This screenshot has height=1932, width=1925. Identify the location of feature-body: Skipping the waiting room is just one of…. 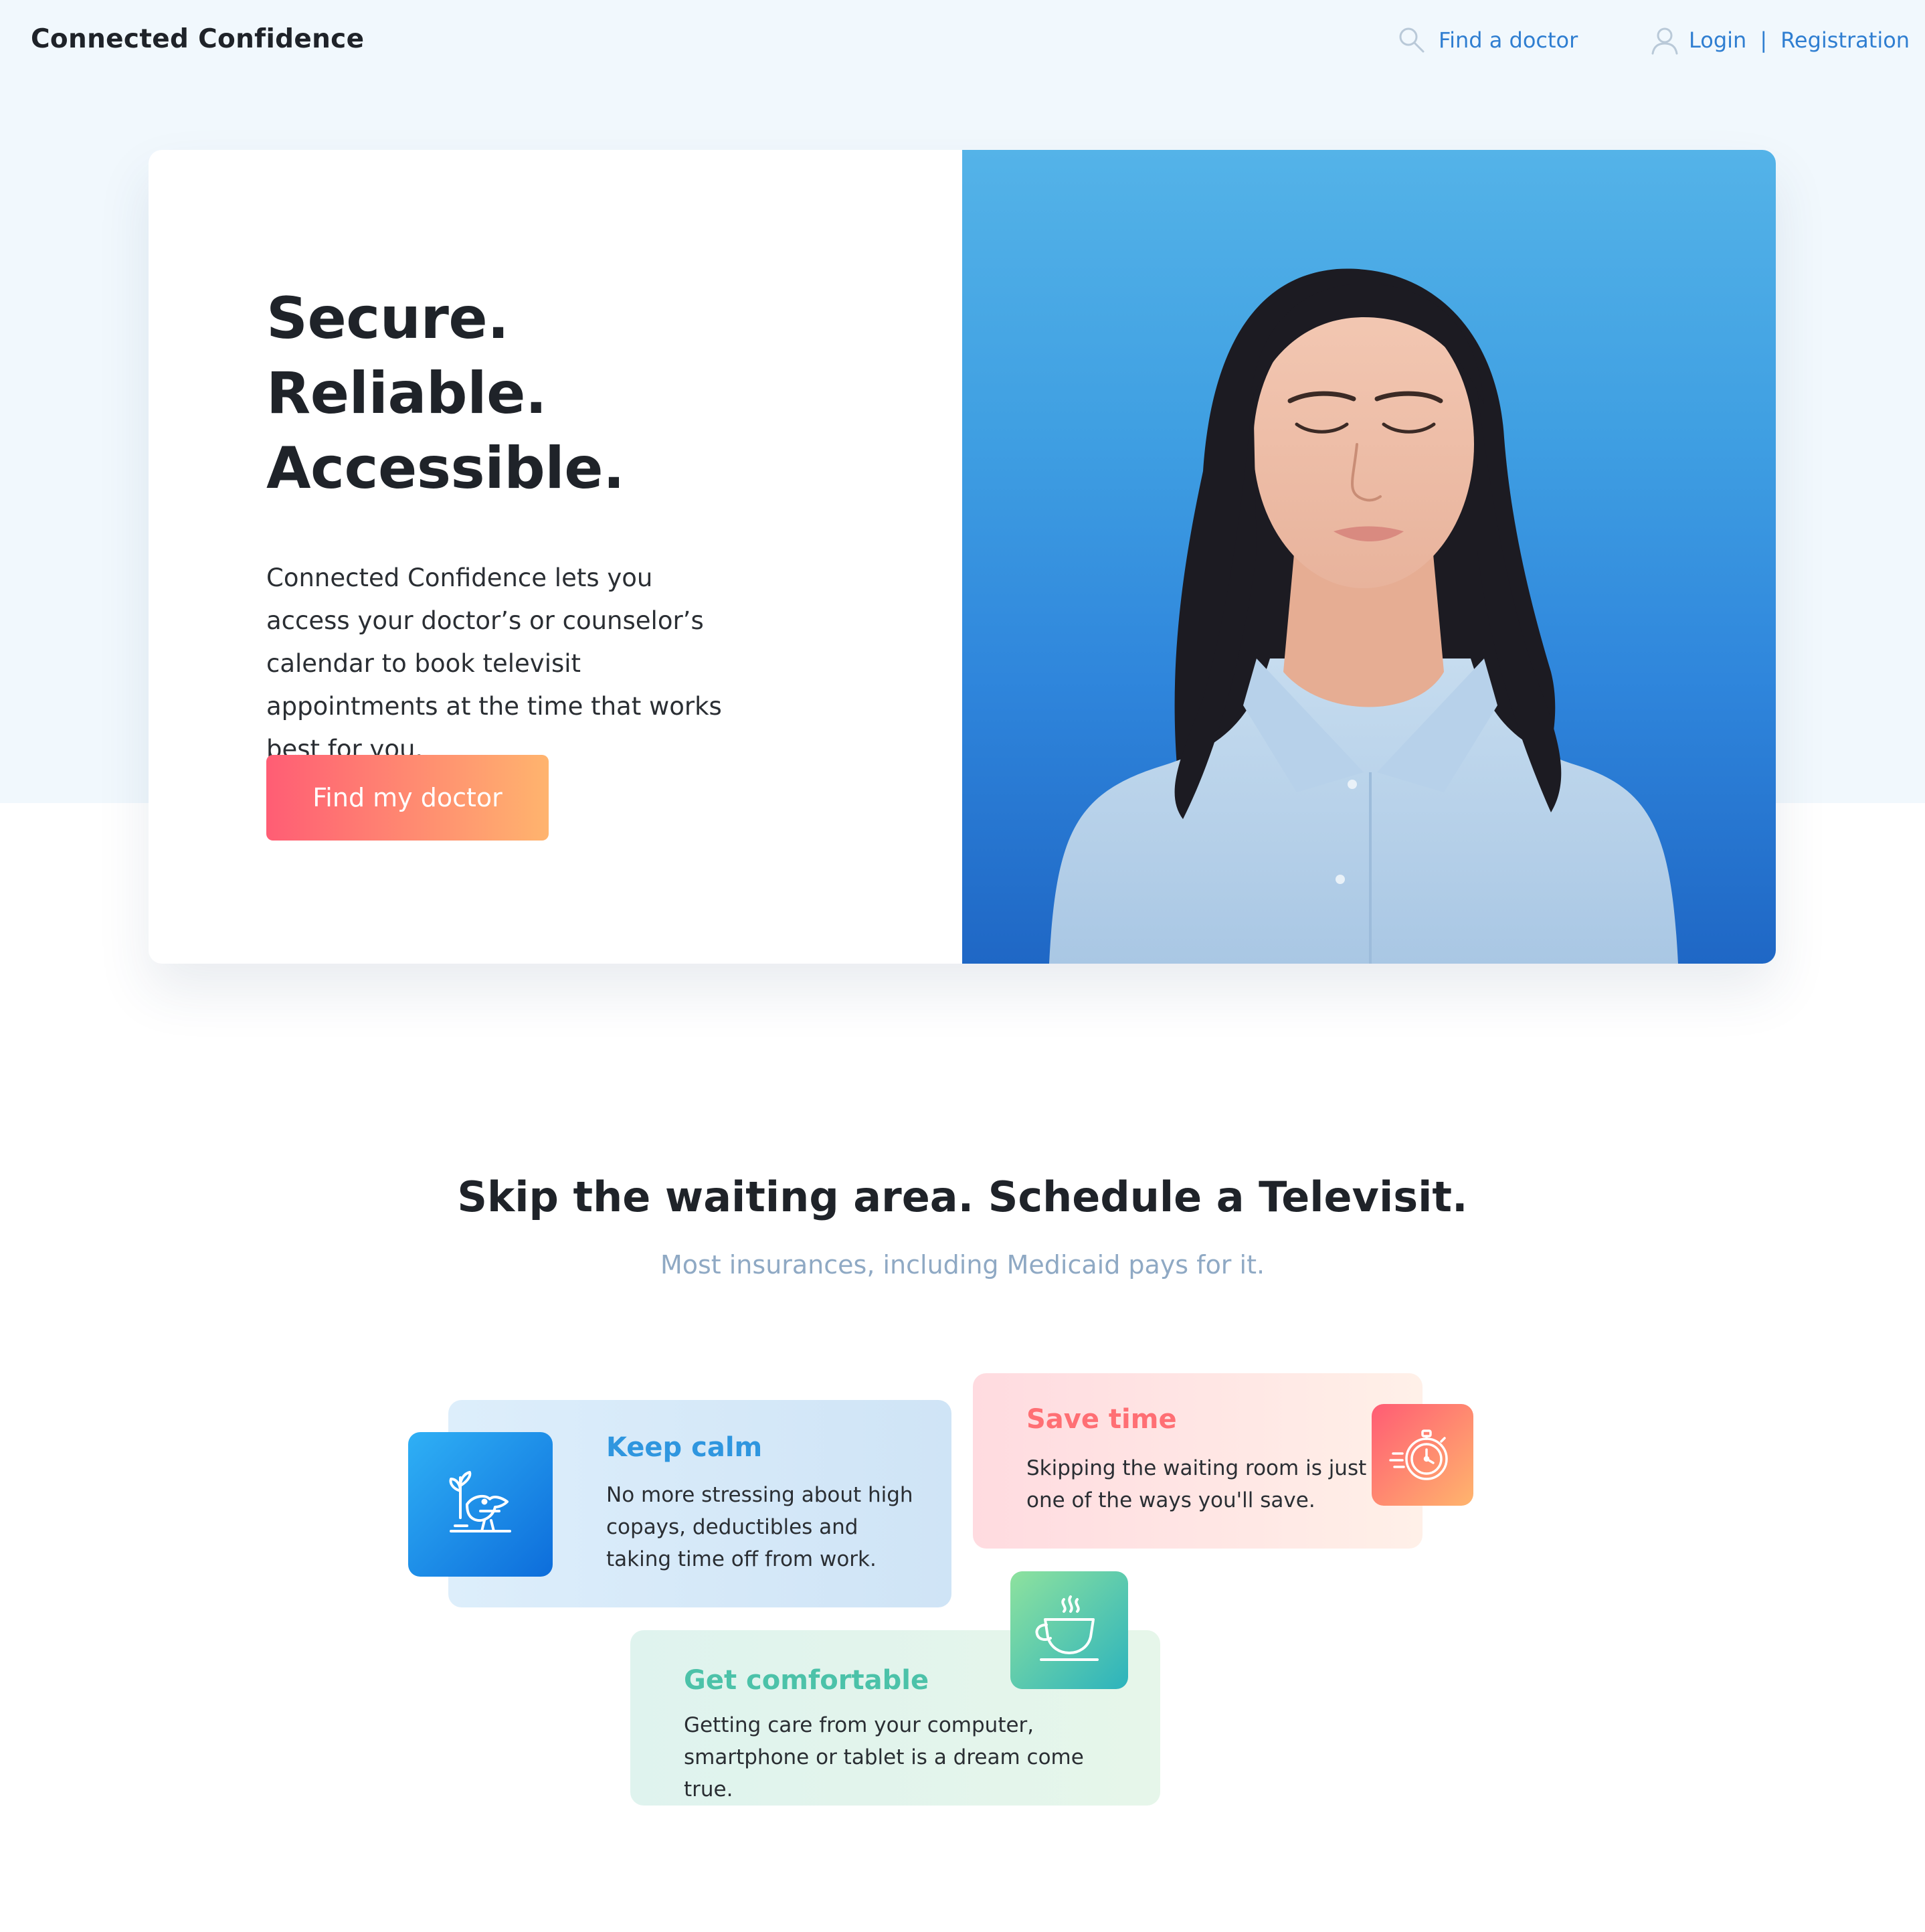
(1196, 1484).